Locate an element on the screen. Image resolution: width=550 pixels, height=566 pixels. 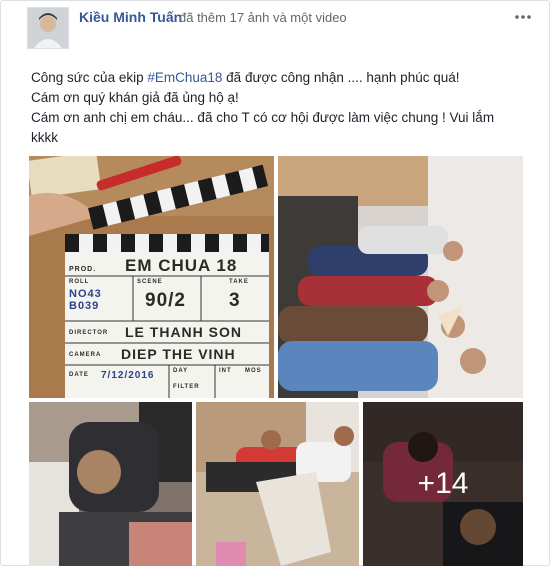
clapperboard-date: 7/12/2016 is located at coordinates (128, 375).